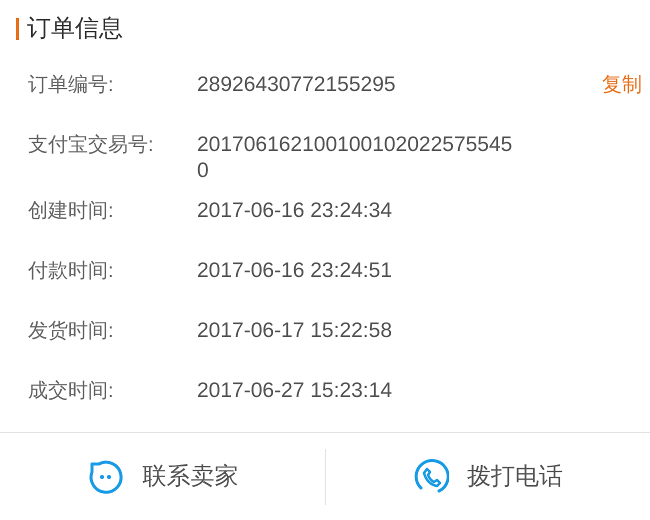 The width and height of the screenshot is (650, 520). I want to click on field-label: 发货时间:, so click(71, 331).